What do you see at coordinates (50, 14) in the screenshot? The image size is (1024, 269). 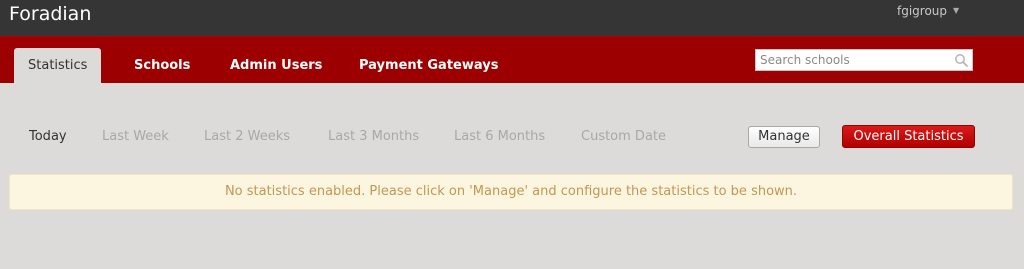 I see `brand-logo: Foradian` at bounding box center [50, 14].